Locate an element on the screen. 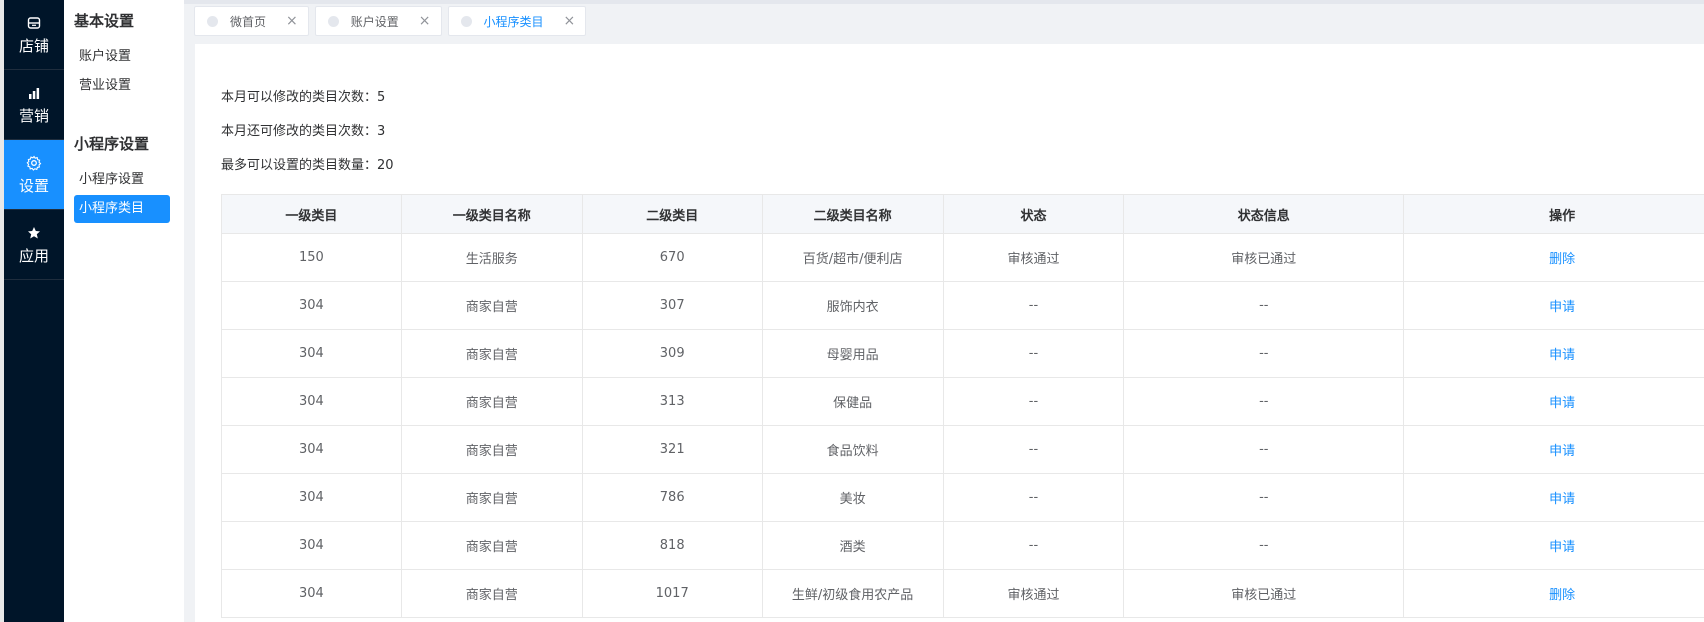 This screenshot has height=622, width=1704. table-header-row: 一级类目 一级类目名称 二级类目 二级类目名称 状态 状态信息 操作 is located at coordinates (962, 214).